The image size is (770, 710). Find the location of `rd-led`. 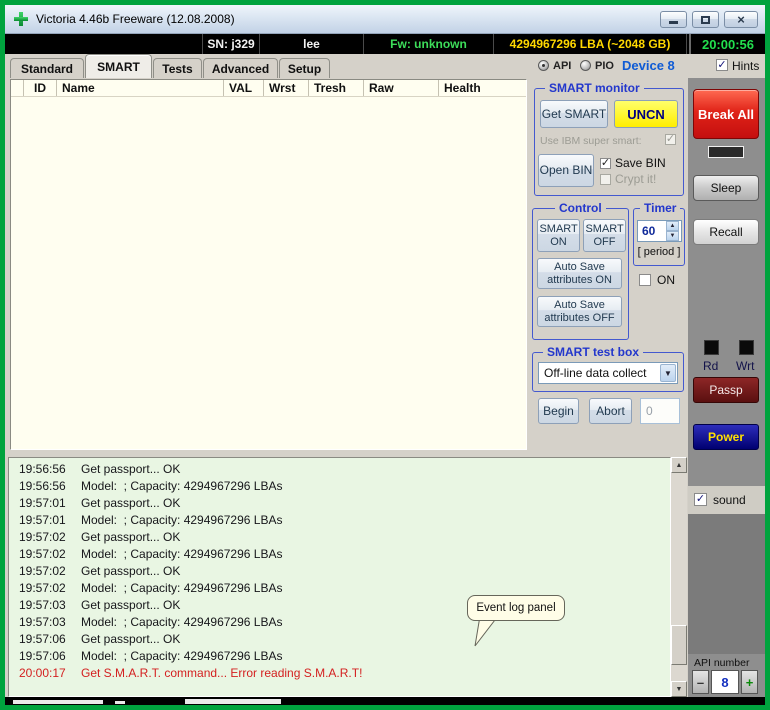

rd-led is located at coordinates (711, 347).